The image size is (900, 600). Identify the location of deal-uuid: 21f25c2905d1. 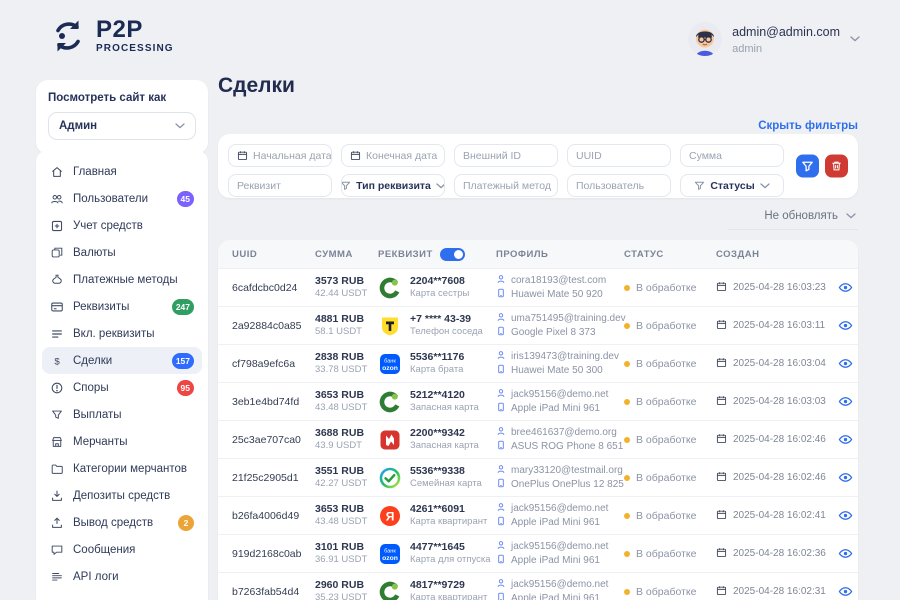
(265, 477).